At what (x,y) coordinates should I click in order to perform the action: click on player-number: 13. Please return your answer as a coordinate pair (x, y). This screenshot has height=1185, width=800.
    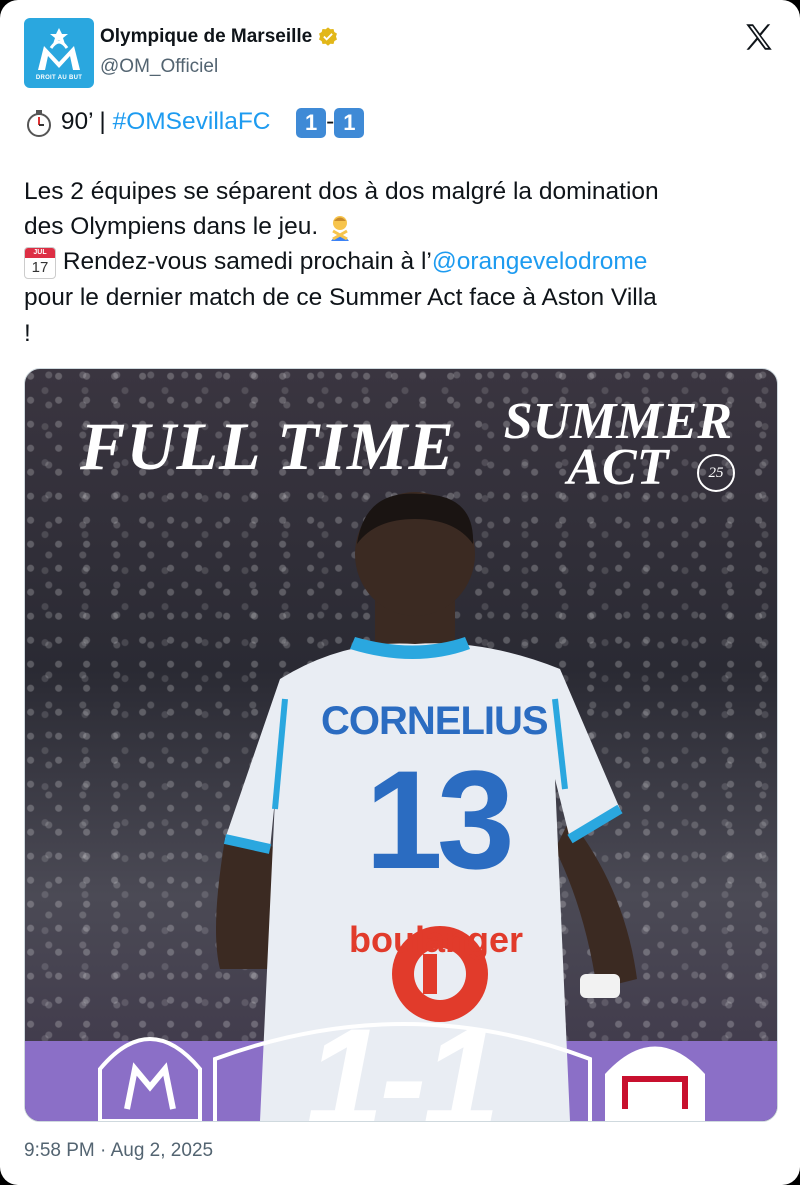
    Looking at the image, I should click on (440, 819).